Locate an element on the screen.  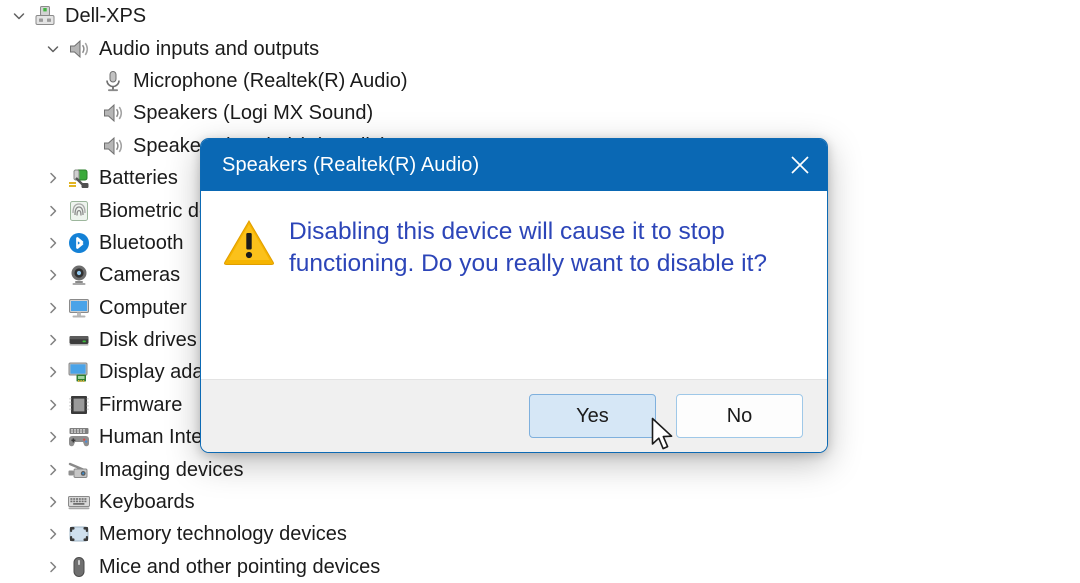
no-button: No is located at coordinates (739, 416).